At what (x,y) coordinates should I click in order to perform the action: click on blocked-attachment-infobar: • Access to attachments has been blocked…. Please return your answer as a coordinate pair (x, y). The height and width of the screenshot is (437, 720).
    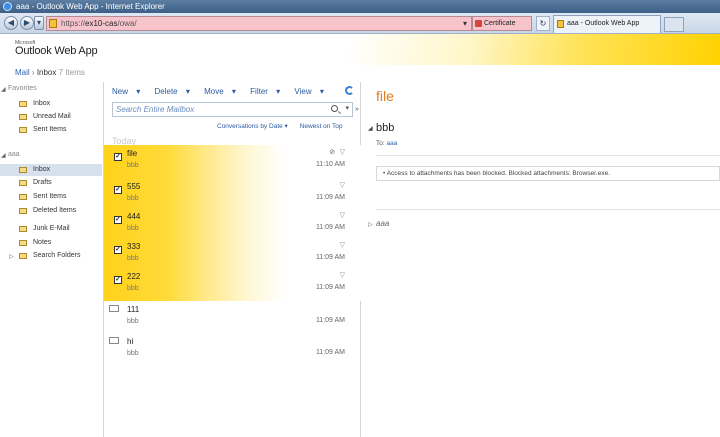
    Looking at the image, I should click on (548, 173).